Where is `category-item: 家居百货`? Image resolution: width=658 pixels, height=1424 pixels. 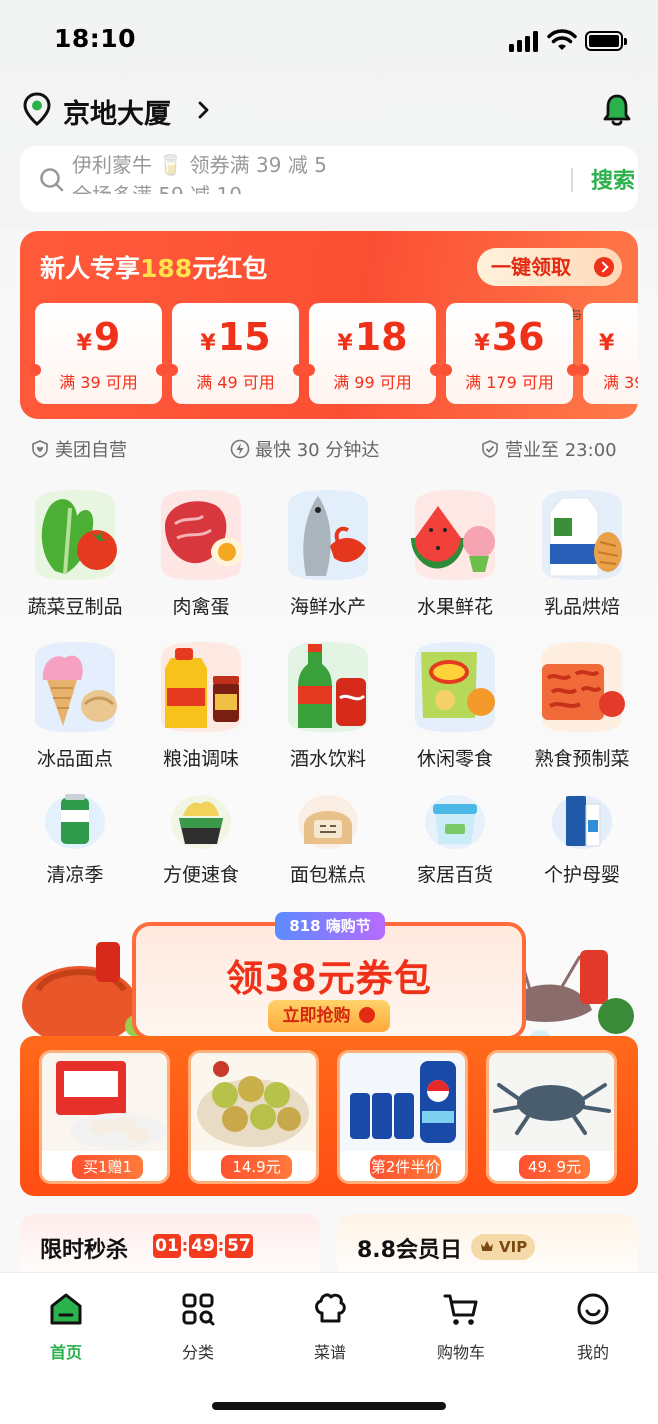
category-item: 家居百货 is located at coordinates (455, 838).